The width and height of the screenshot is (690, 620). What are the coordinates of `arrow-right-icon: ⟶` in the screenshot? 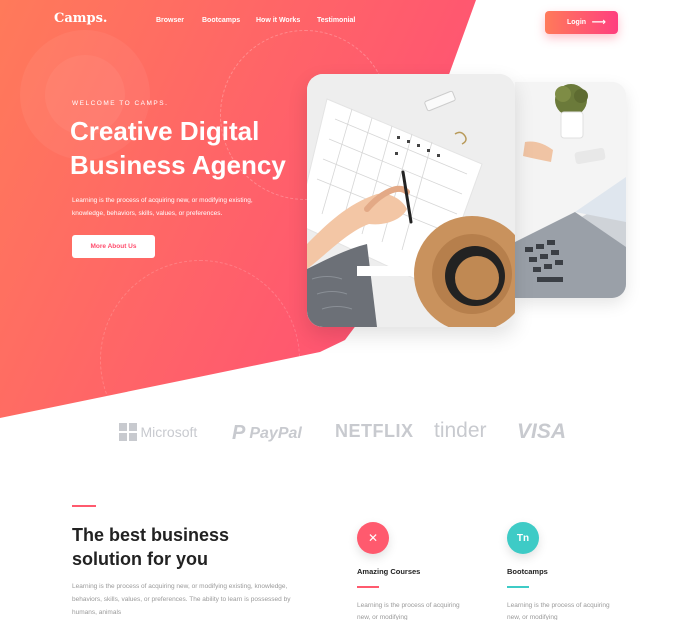 It's located at (598, 22).